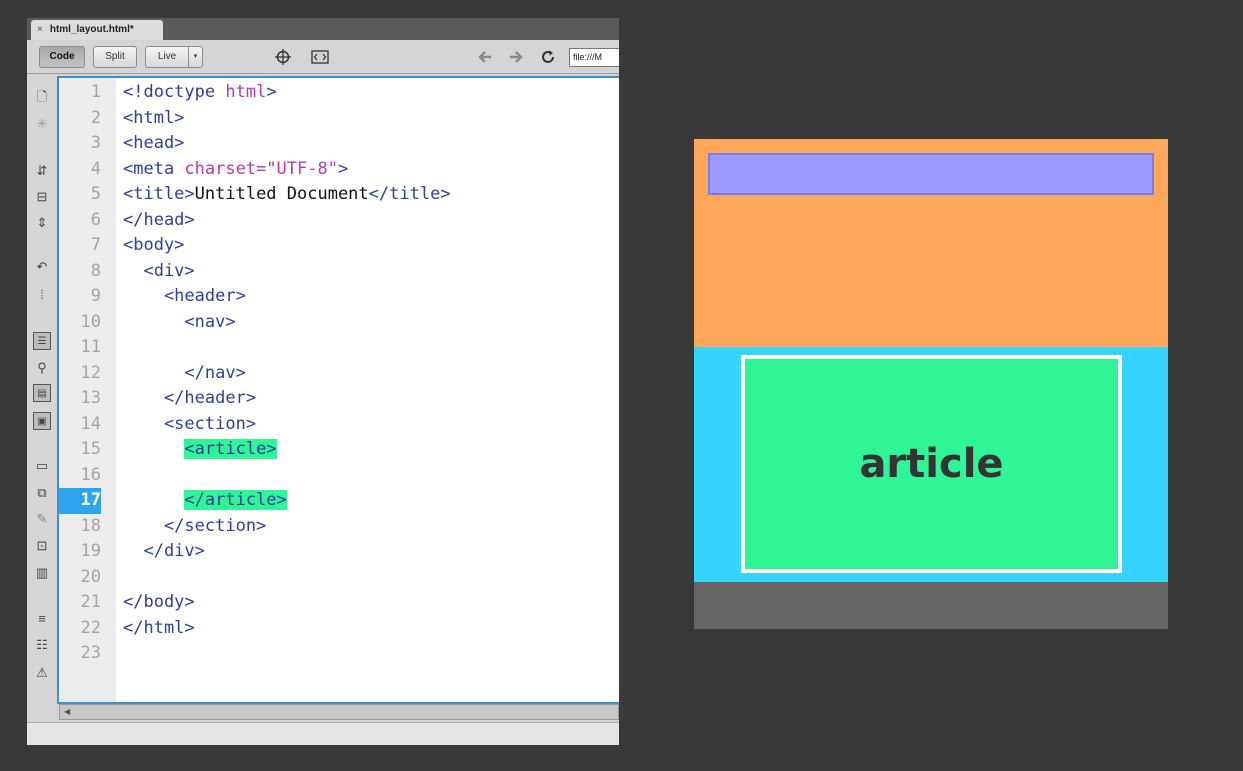 The height and width of the screenshot is (771, 1243). I want to click on live-view-label: Live, so click(167, 56).